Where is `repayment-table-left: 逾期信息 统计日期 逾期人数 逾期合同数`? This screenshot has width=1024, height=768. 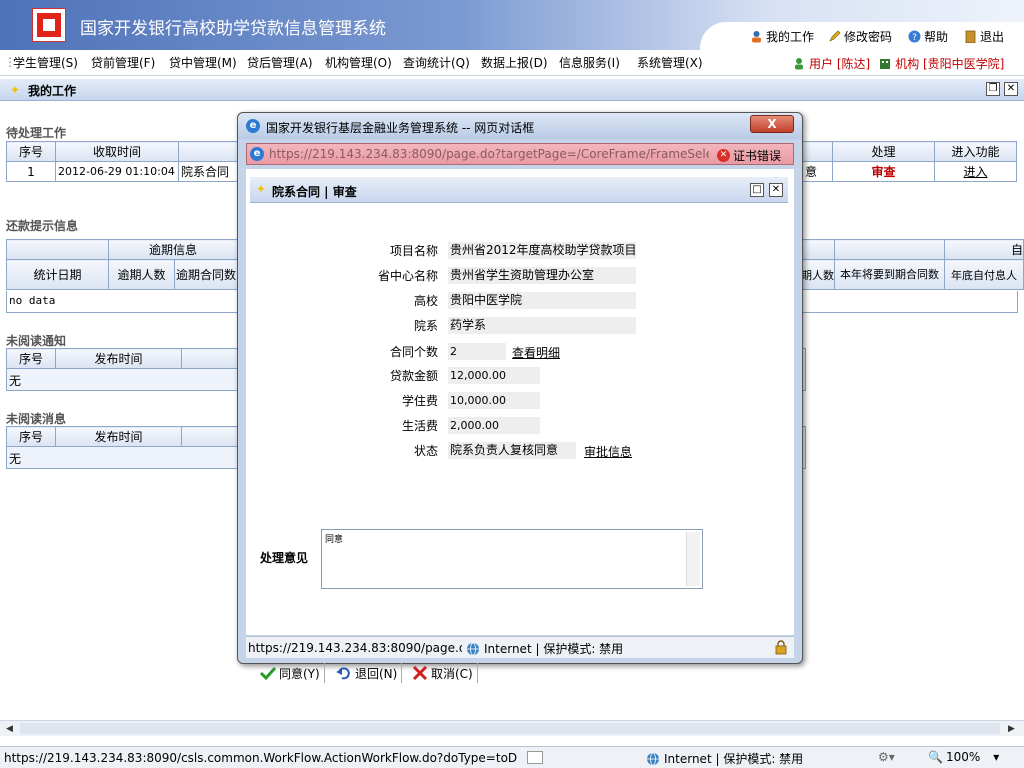 repayment-table-left: 逾期信息 统计日期 逾期人数 逾期合同数 is located at coordinates (122, 264).